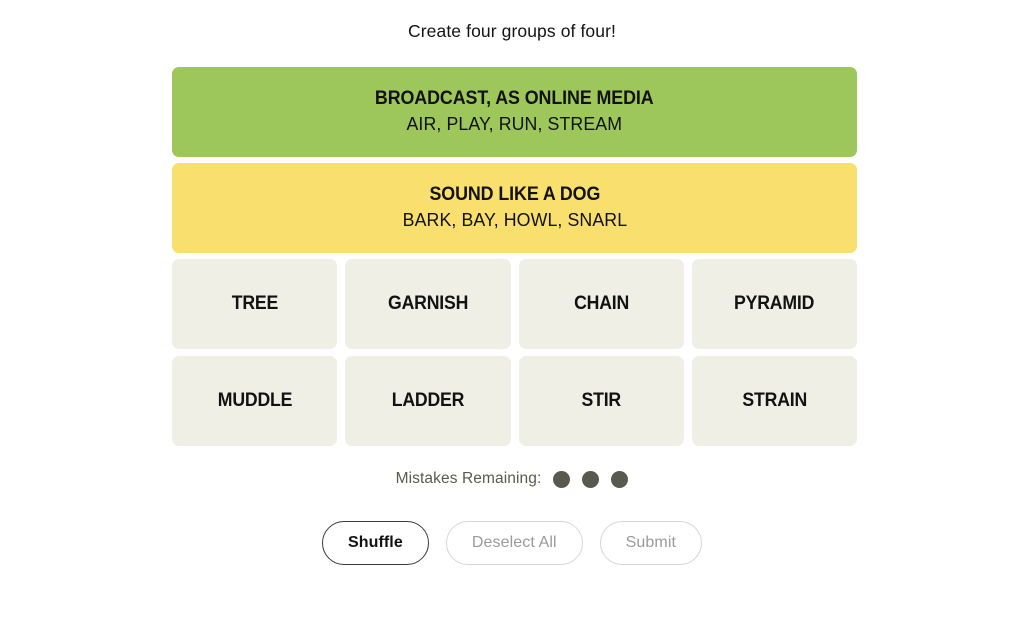 The height and width of the screenshot is (623, 1024). I want to click on deselect-all-button: Deselect All, so click(514, 543).